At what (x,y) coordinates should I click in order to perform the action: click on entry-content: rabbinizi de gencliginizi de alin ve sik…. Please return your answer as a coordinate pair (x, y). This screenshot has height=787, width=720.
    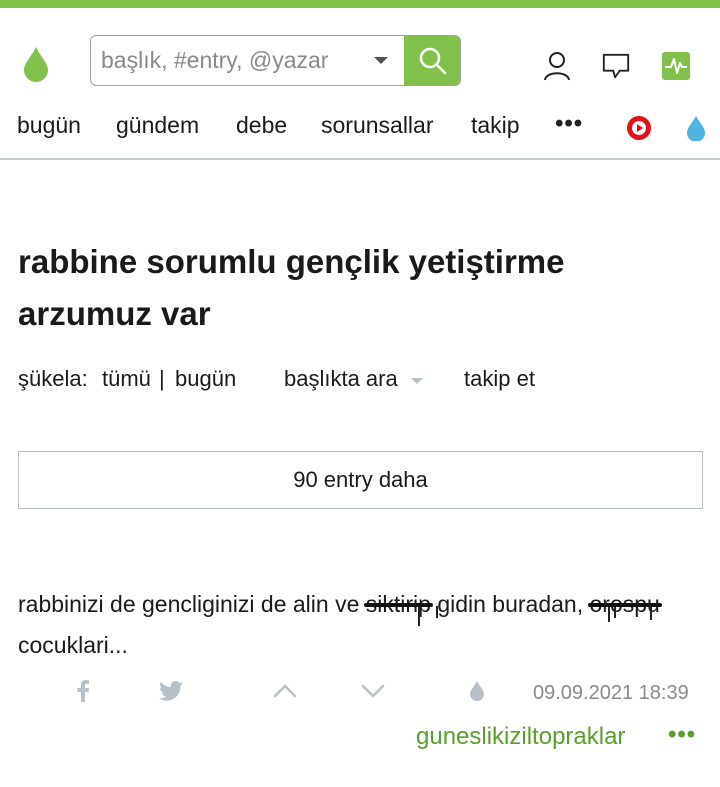
    Looking at the image, I should click on (358, 625).